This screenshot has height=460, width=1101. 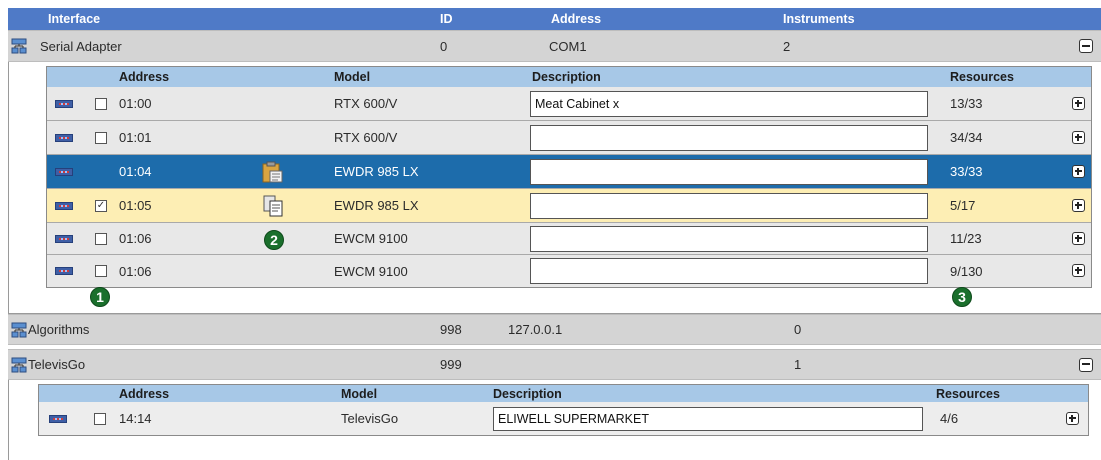 I want to click on callout-2: 2, so click(x=274, y=240).